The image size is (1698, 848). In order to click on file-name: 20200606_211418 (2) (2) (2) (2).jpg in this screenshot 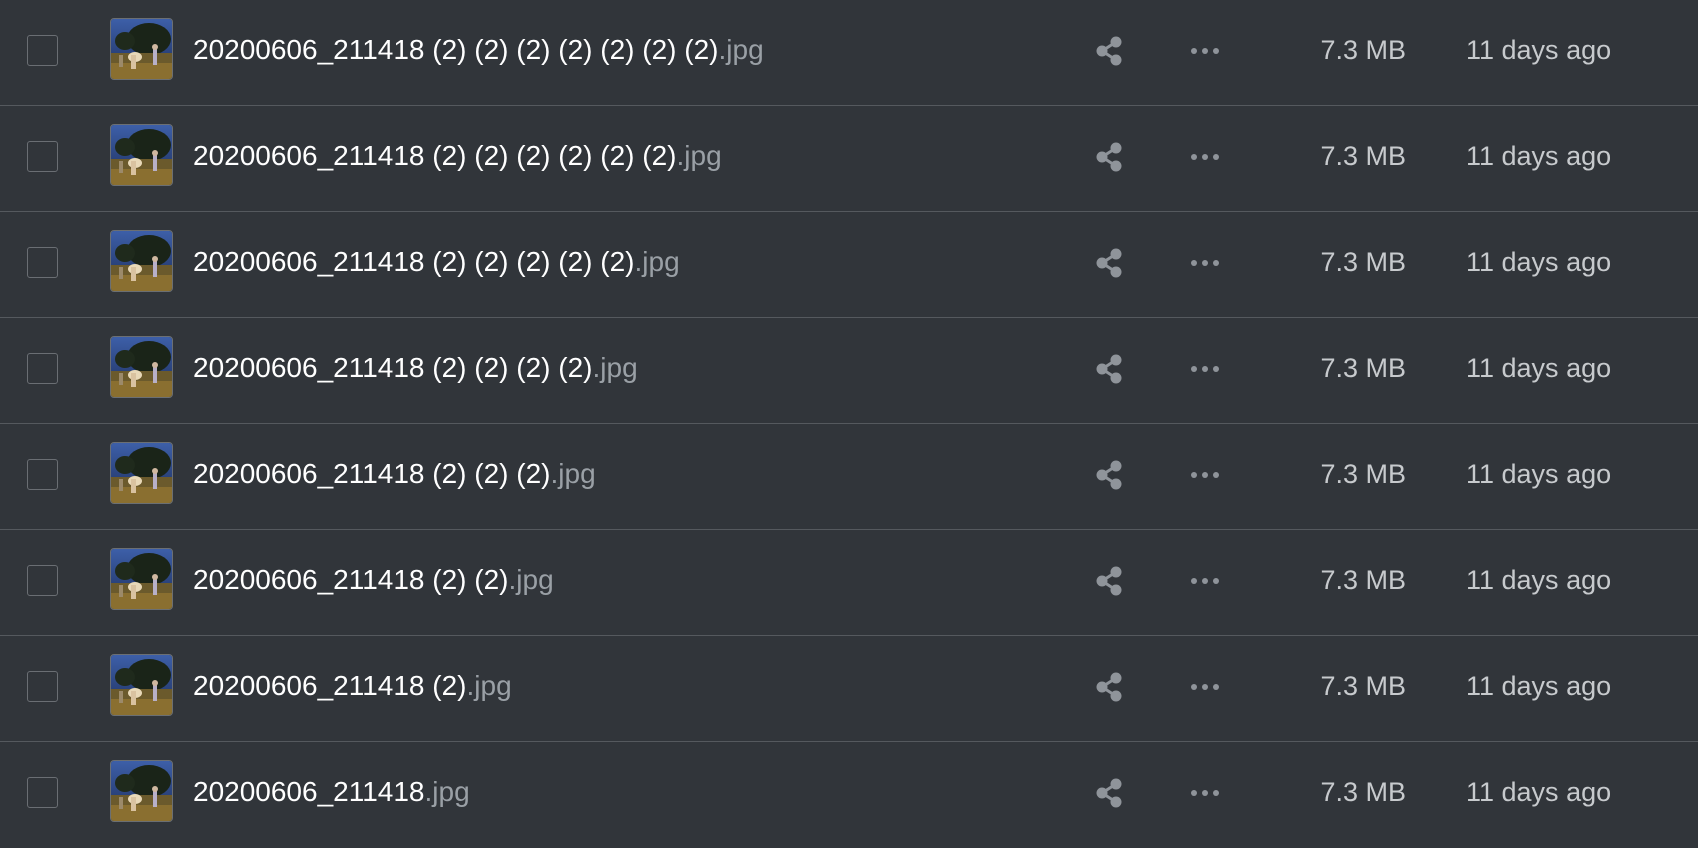, I will do `click(415, 368)`.